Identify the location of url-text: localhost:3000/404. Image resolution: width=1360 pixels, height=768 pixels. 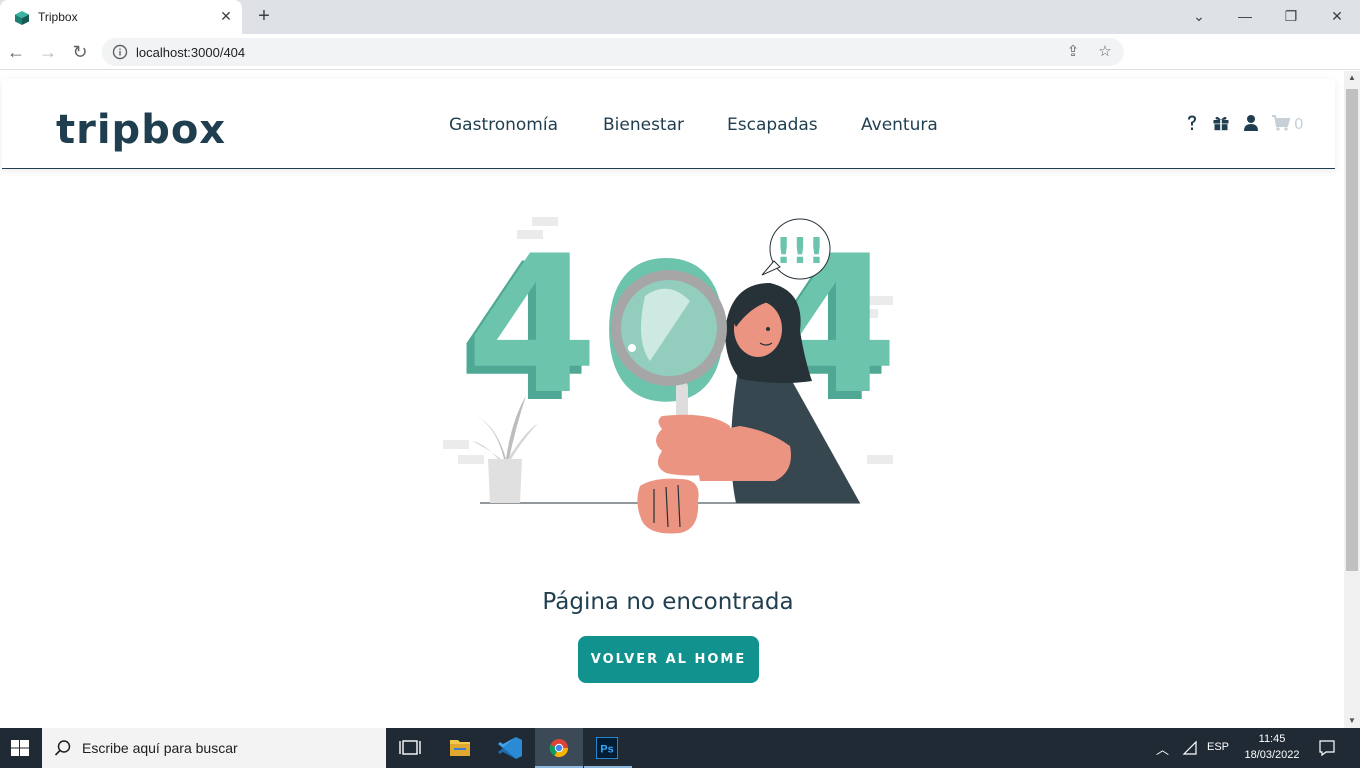
(190, 52).